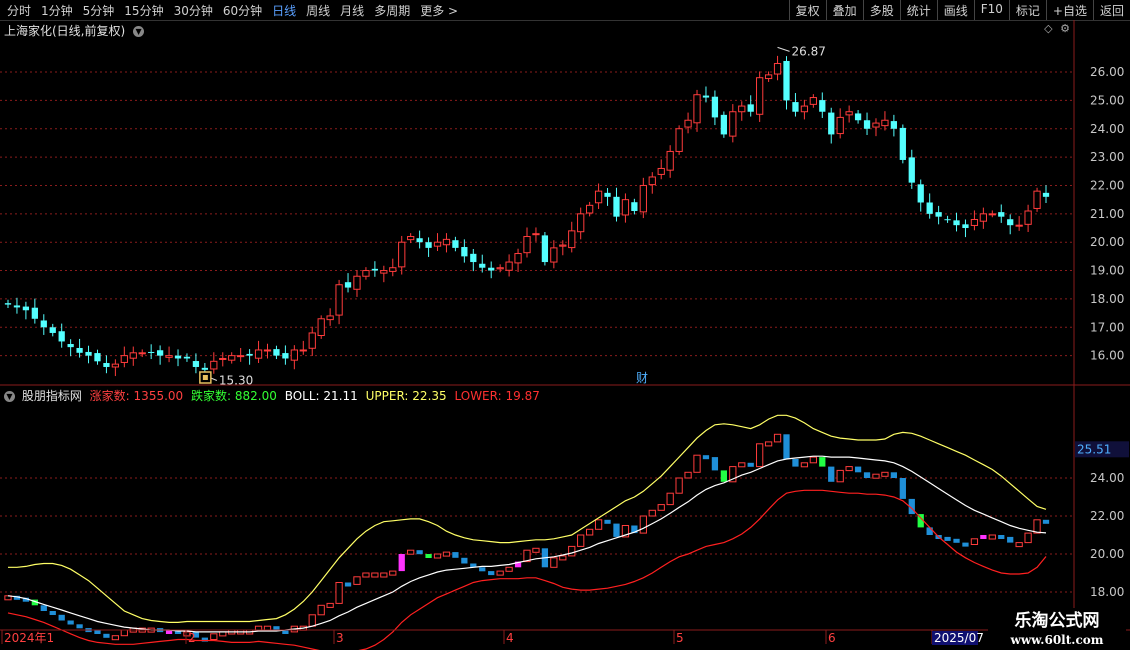  What do you see at coordinates (211, 396) in the screenshot?
I see `diejia-label: 跌家数:` at bounding box center [211, 396].